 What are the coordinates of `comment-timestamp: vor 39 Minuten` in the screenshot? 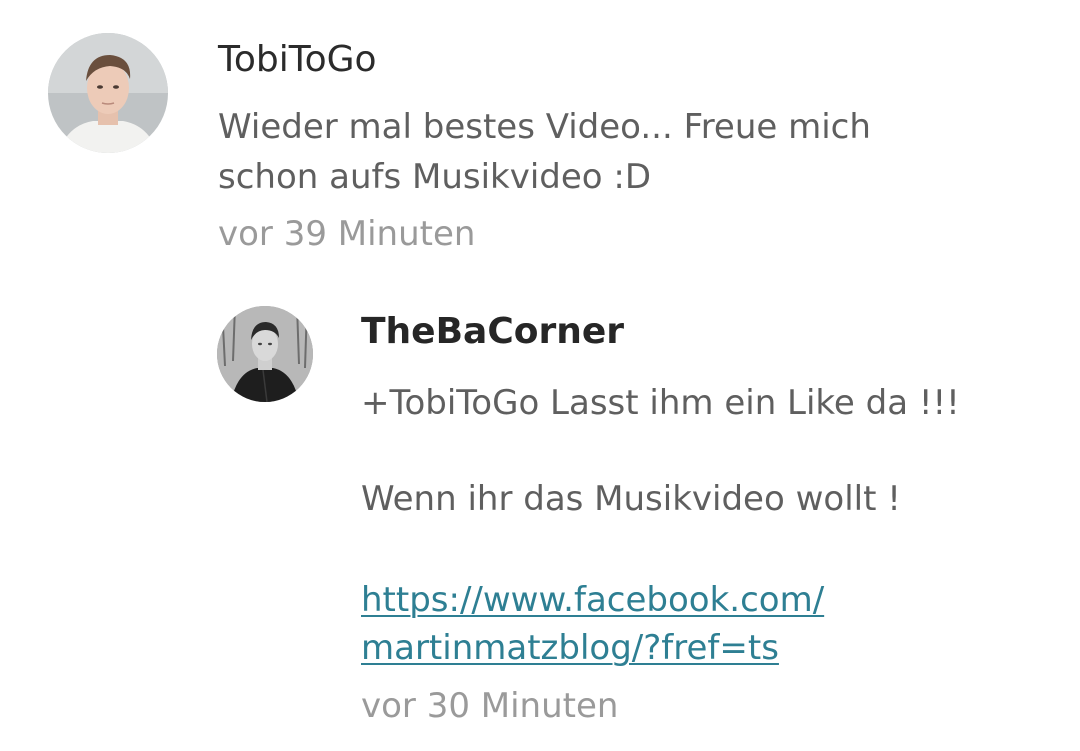 It's located at (347, 234).